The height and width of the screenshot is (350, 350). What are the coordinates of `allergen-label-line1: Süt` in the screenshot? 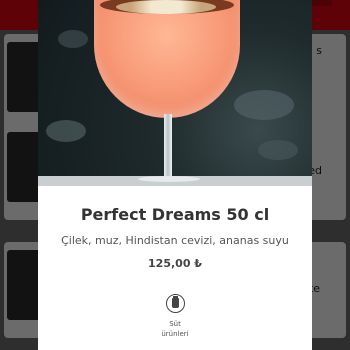 It's located at (175, 324).